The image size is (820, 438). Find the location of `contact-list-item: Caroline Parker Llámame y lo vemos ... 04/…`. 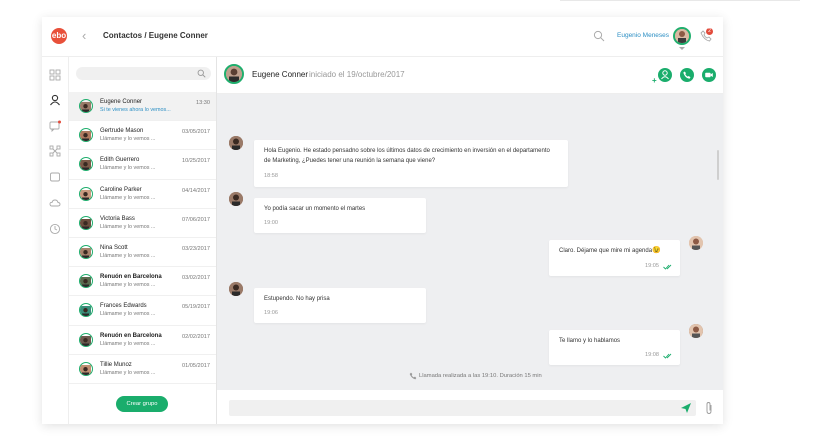

contact-list-item: Caroline Parker Llámame y lo vemos ... 04/… is located at coordinates (142, 194).